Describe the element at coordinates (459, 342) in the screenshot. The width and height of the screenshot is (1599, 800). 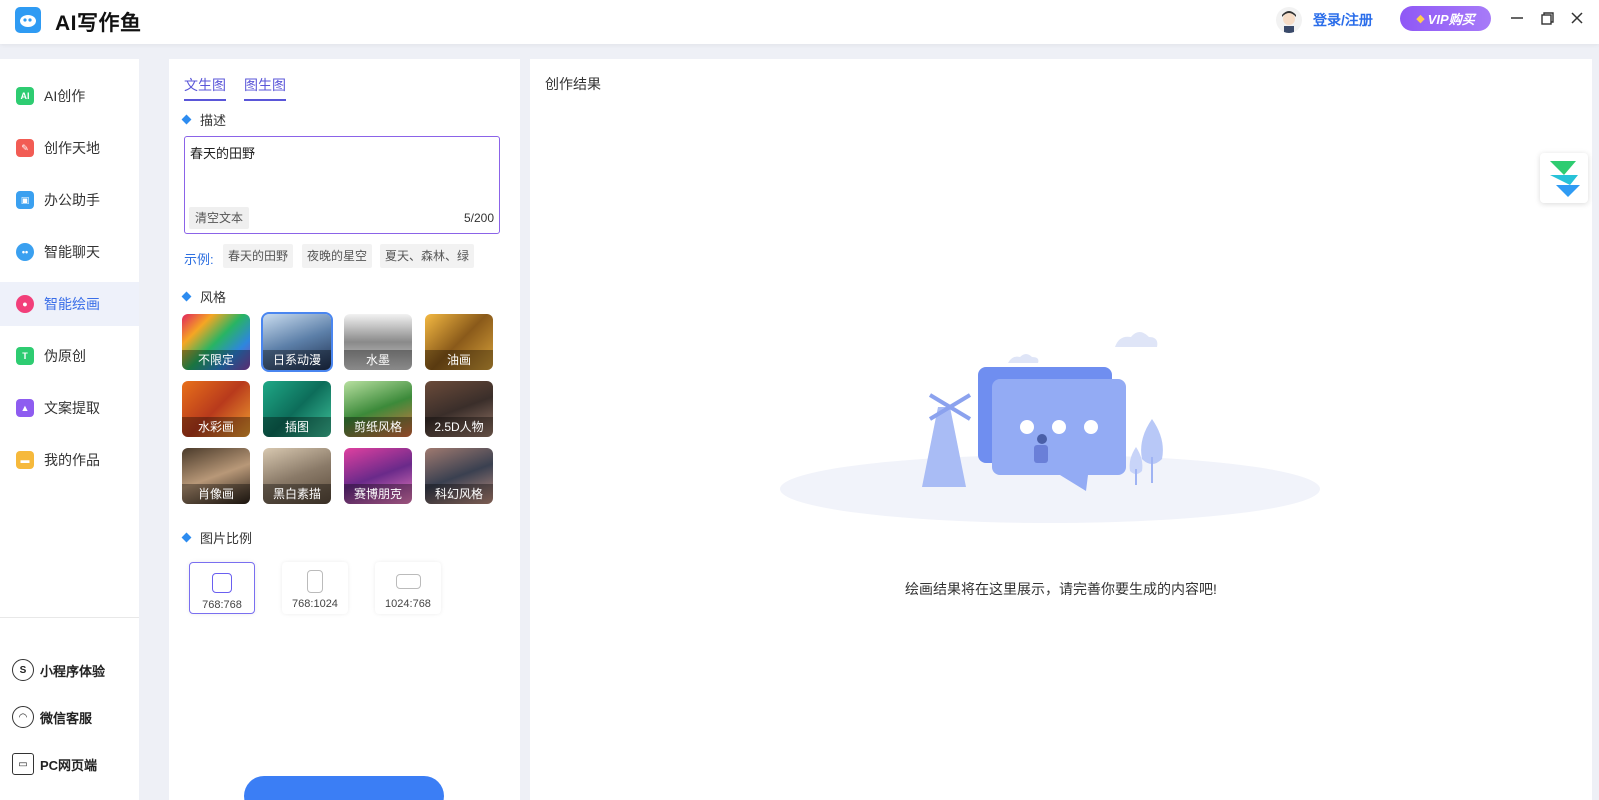
I see `style-card: 油画` at that location.